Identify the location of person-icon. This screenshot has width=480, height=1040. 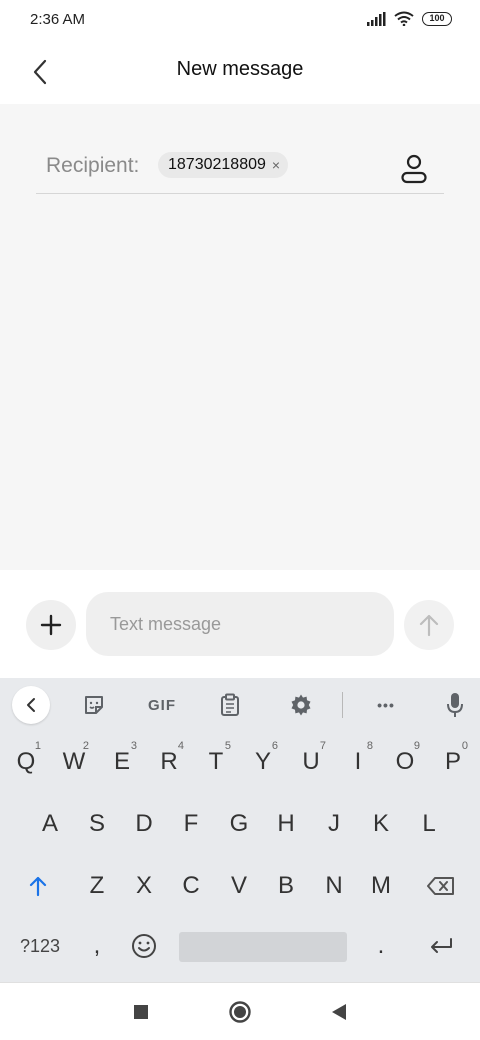
(414, 169).